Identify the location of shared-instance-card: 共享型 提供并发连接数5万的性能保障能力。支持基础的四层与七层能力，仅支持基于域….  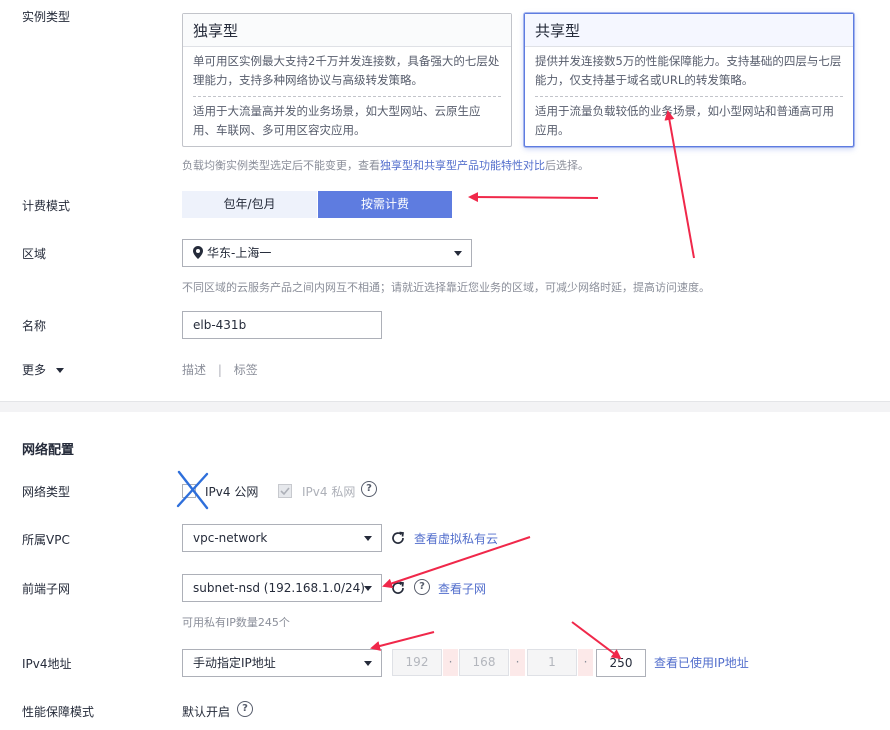
(689, 80).